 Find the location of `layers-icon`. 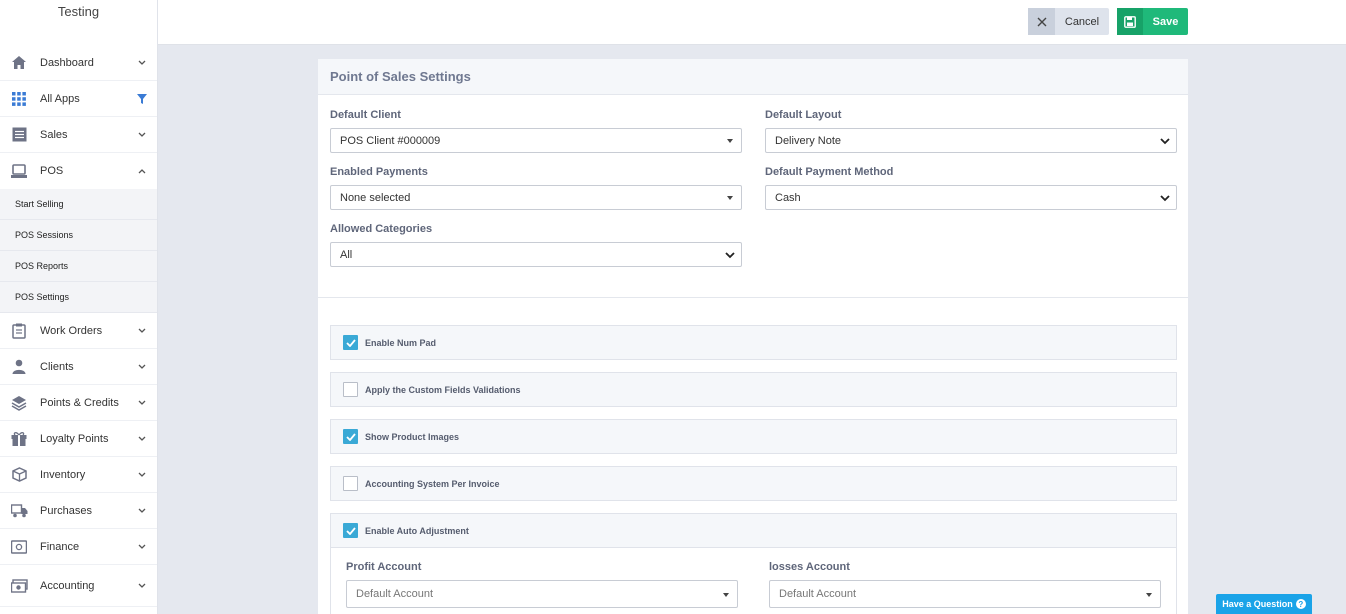

layers-icon is located at coordinates (19, 403).